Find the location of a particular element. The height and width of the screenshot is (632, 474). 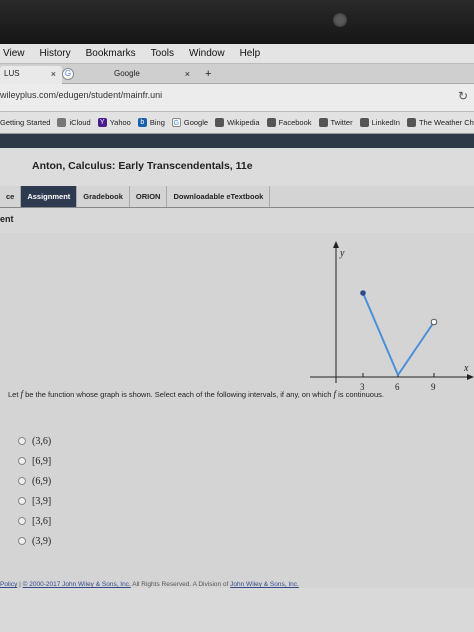

bookmark-label: Facebook is located at coordinates (295, 122).